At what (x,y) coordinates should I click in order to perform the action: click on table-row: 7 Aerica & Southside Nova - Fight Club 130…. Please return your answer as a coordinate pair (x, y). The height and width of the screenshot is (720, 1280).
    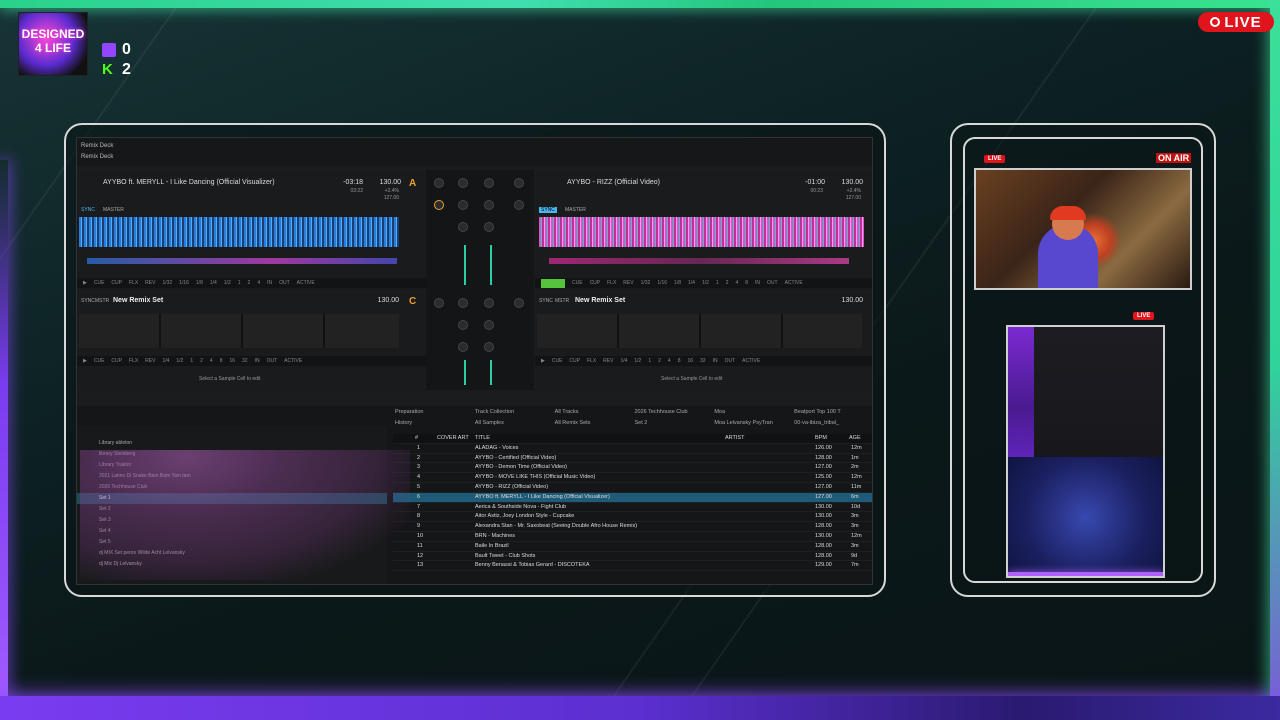
    Looking at the image, I should click on (632, 508).